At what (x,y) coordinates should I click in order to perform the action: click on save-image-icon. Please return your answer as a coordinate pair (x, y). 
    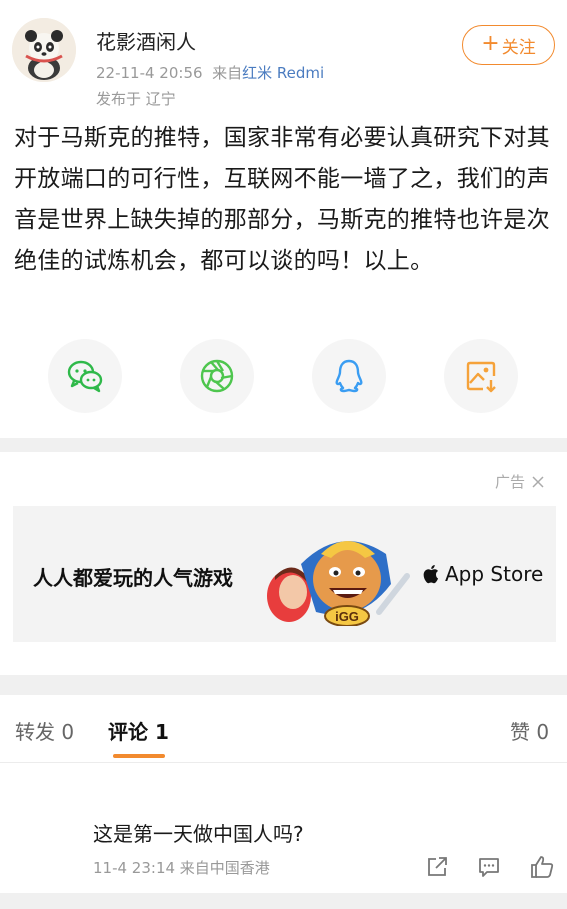
    Looking at the image, I should click on (481, 377).